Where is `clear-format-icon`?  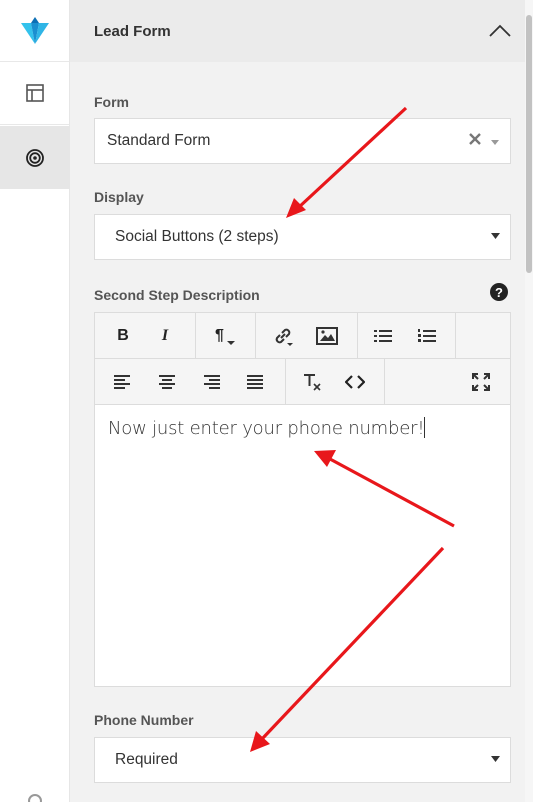
clear-format-icon is located at coordinates (313, 381).